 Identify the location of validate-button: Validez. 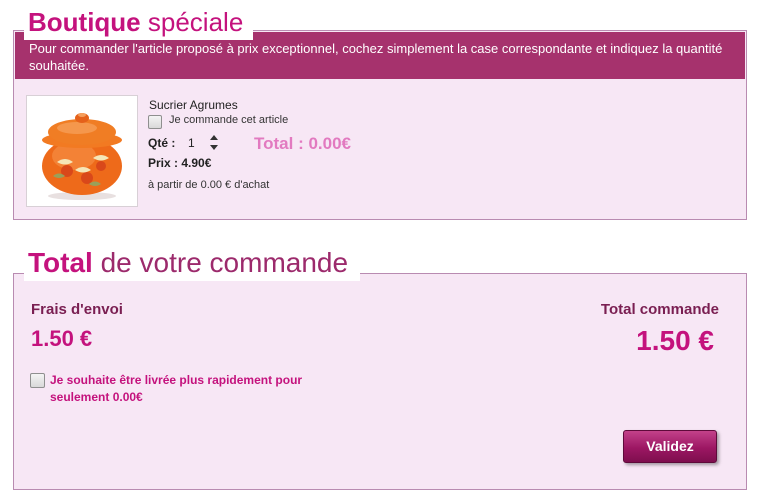
(670, 446).